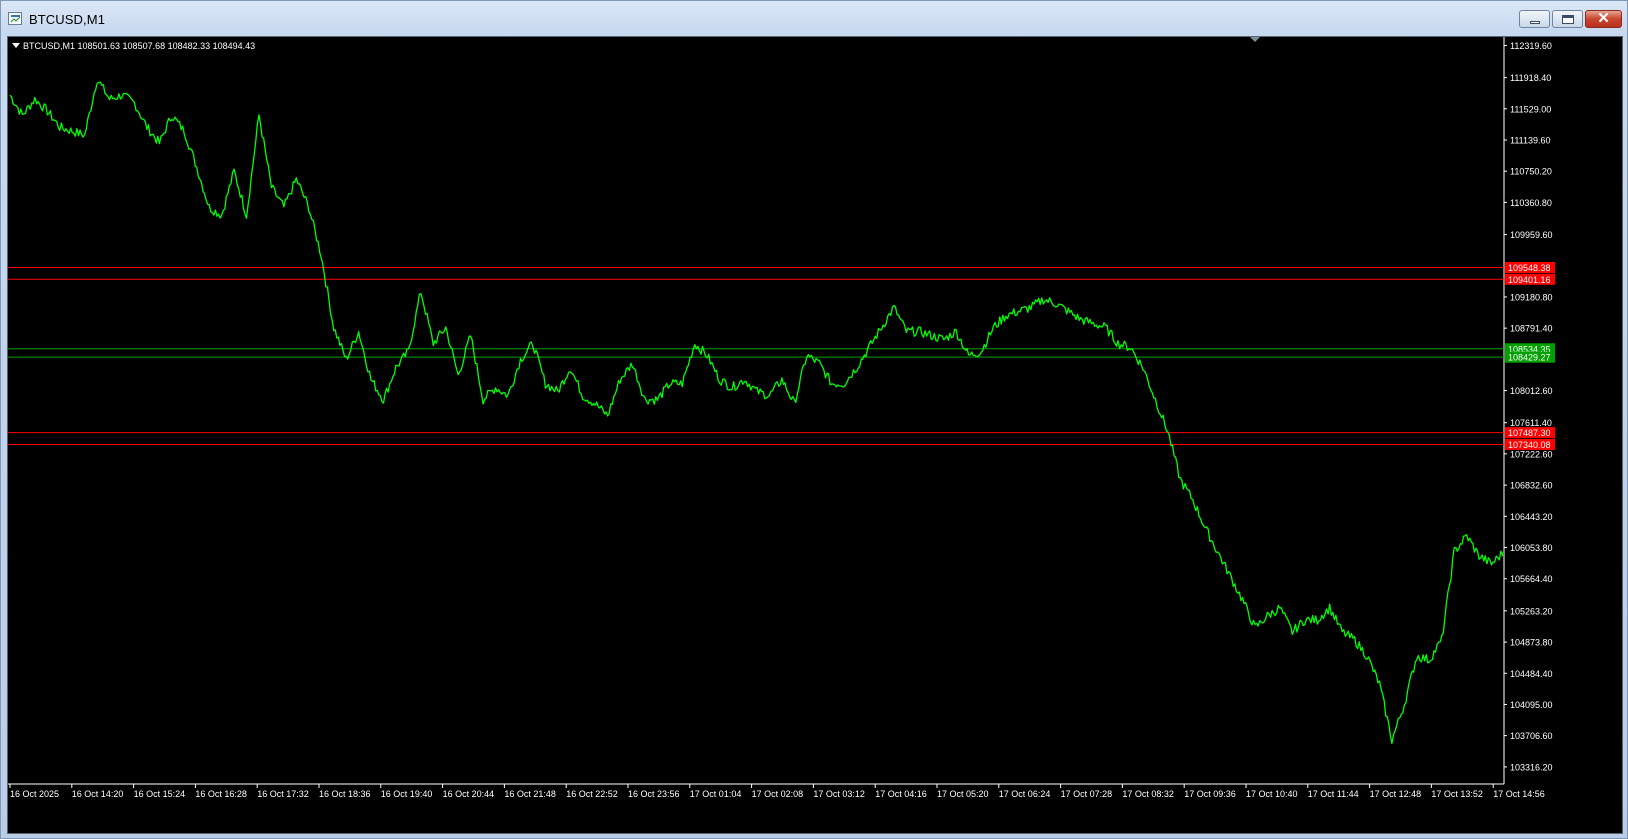  Describe the element at coordinates (1530, 78) in the screenshot. I see `y-tick-label: 111918.40` at that location.